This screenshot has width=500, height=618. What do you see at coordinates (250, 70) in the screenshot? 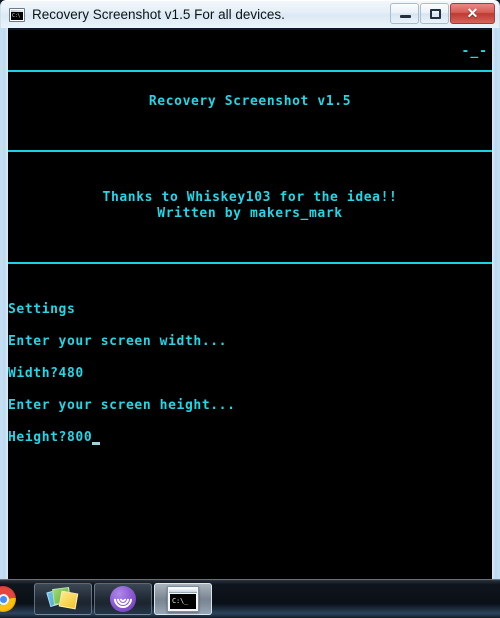
I see `divider-top` at bounding box center [250, 70].